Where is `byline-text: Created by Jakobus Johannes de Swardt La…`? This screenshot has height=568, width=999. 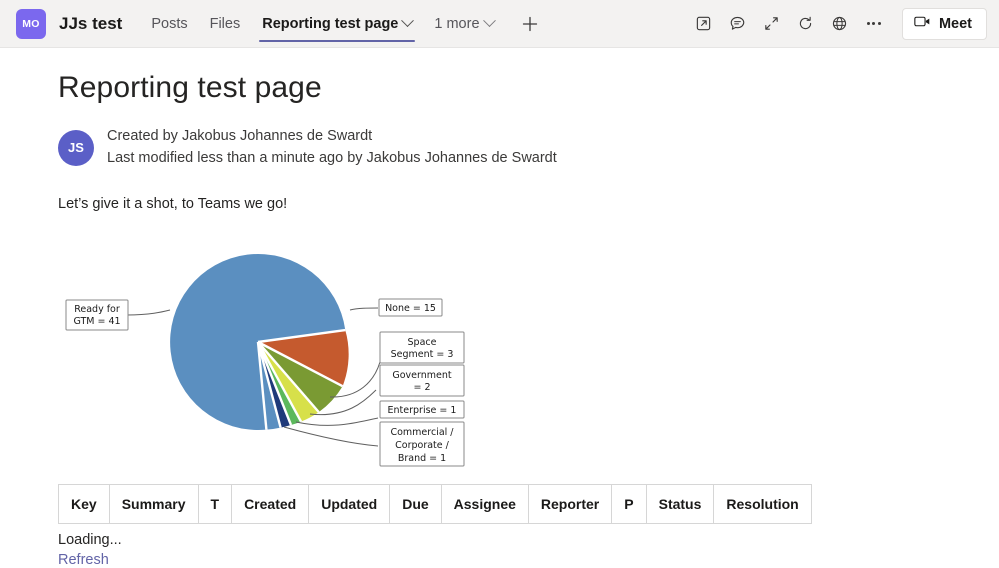 byline-text: Created by Jakobus Johannes de Swardt La… is located at coordinates (332, 148).